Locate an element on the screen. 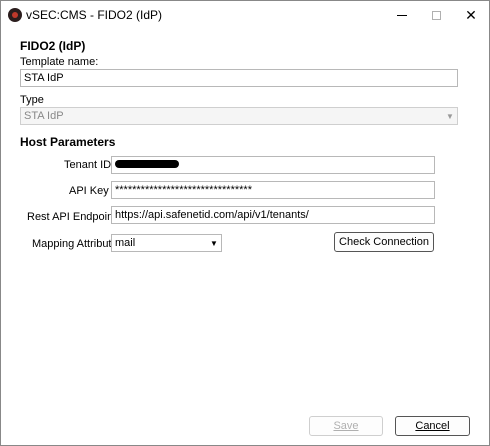  mapping-attribute-select: mail ▼ is located at coordinates (166, 243).